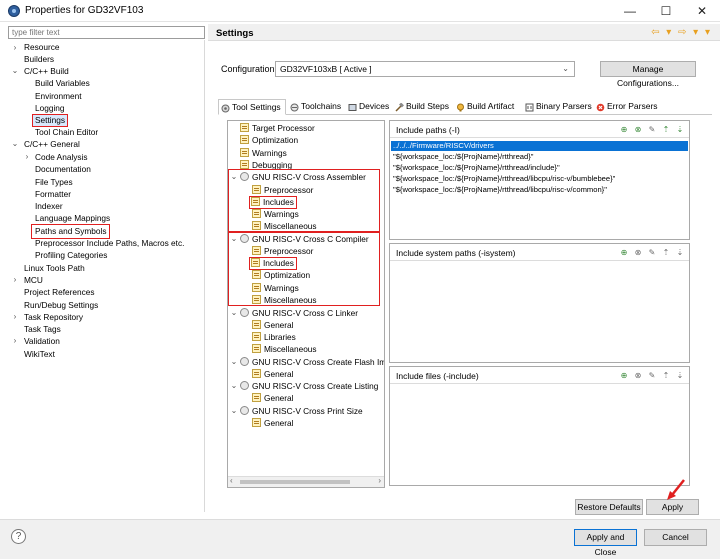 This screenshot has width=720, height=559. I want to click on tab-toolchains: Toolchains, so click(316, 107).